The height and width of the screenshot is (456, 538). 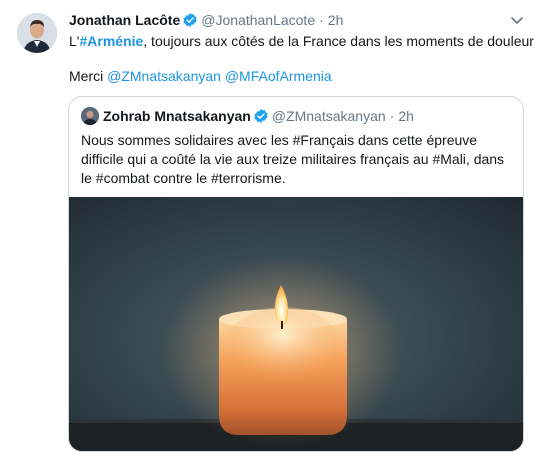 I want to click on tweet-text-line2: Merci @ZMnatsakanyan @MFAofArmenia, so click(x=200, y=76).